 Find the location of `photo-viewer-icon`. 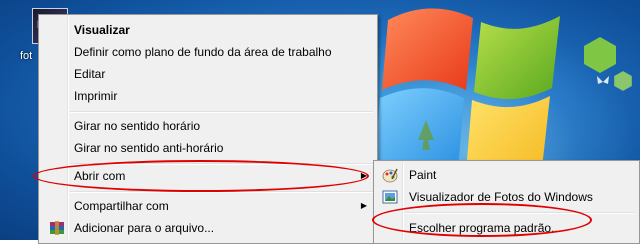

photo-viewer-icon is located at coordinates (390, 197).